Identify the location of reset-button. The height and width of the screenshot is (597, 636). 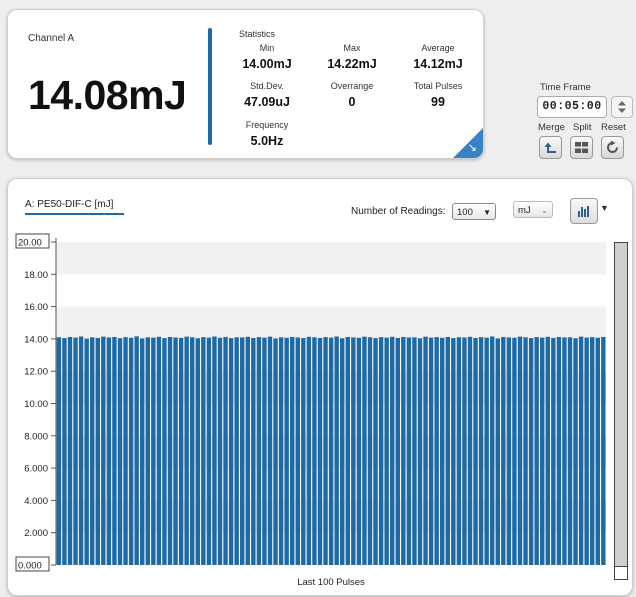
(612, 147).